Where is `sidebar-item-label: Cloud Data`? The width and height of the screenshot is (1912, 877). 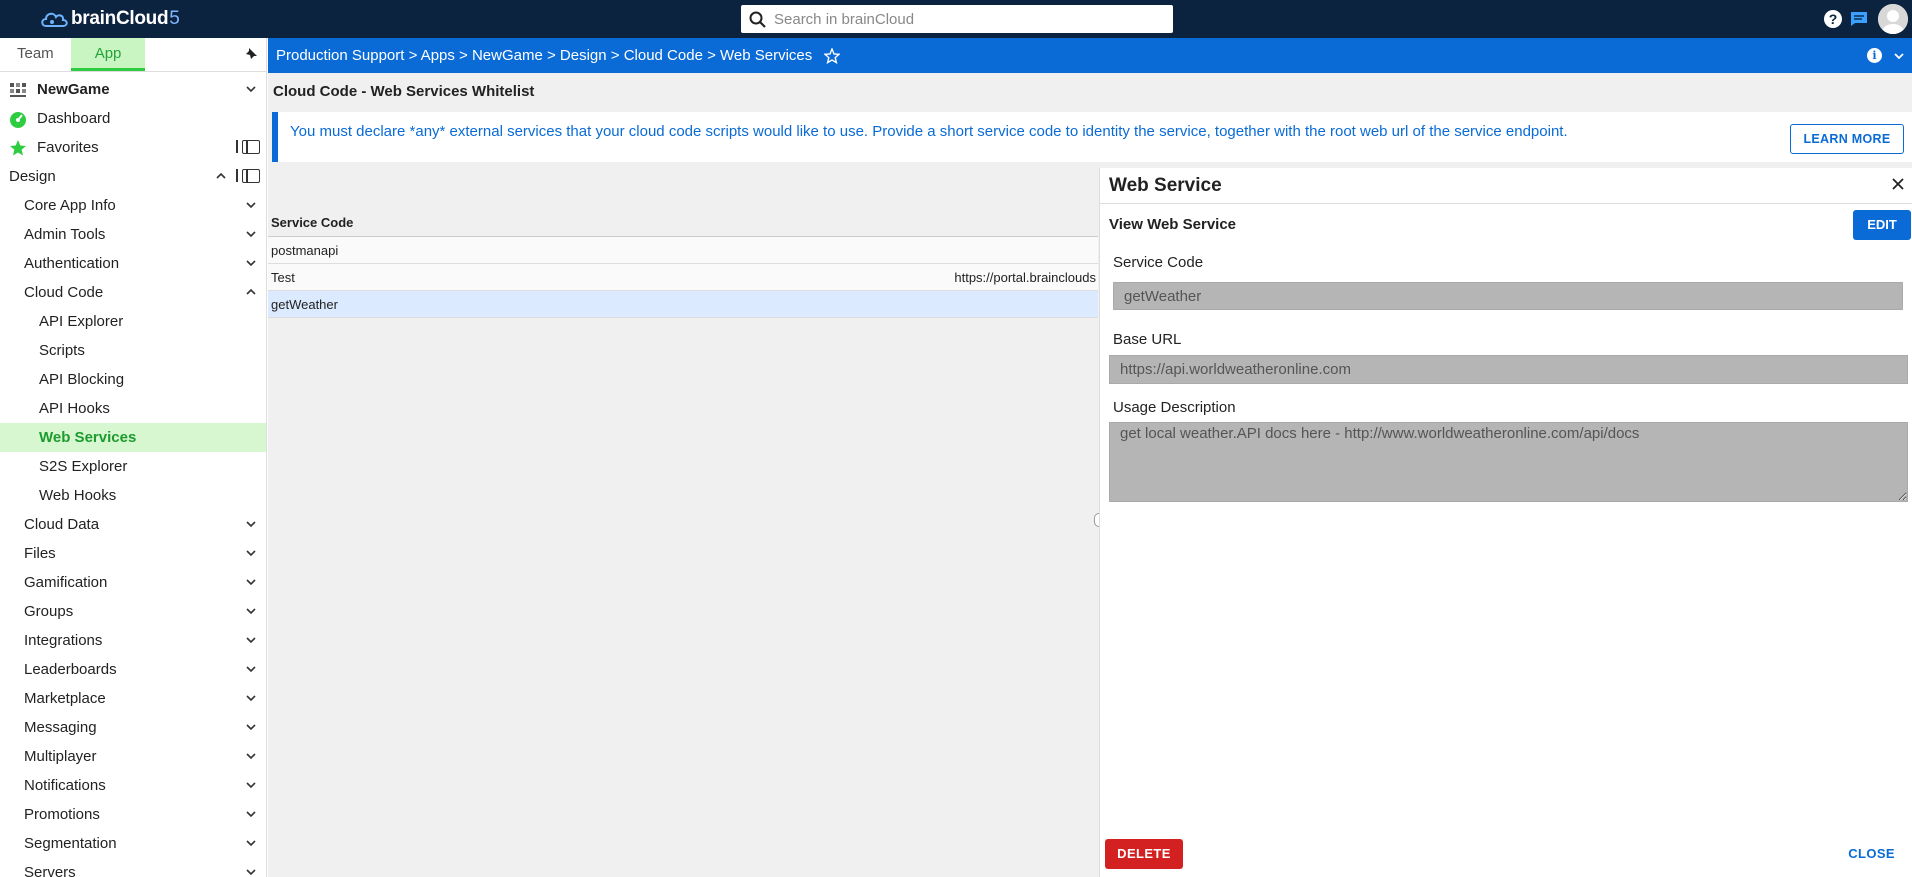 sidebar-item-label: Cloud Data is located at coordinates (62, 524).